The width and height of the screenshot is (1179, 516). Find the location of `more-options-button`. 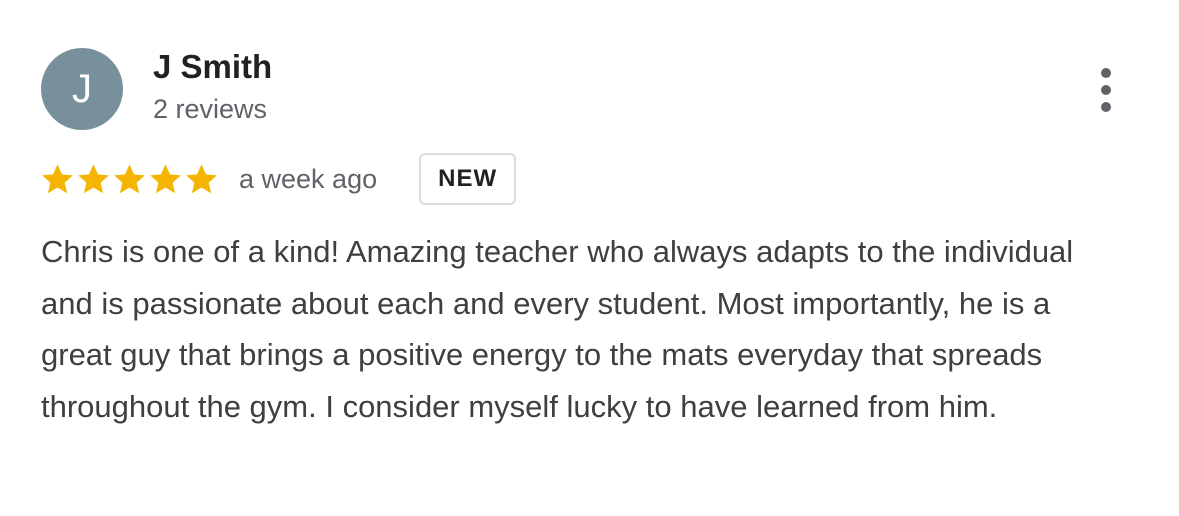

more-options-button is located at coordinates (1106, 90).